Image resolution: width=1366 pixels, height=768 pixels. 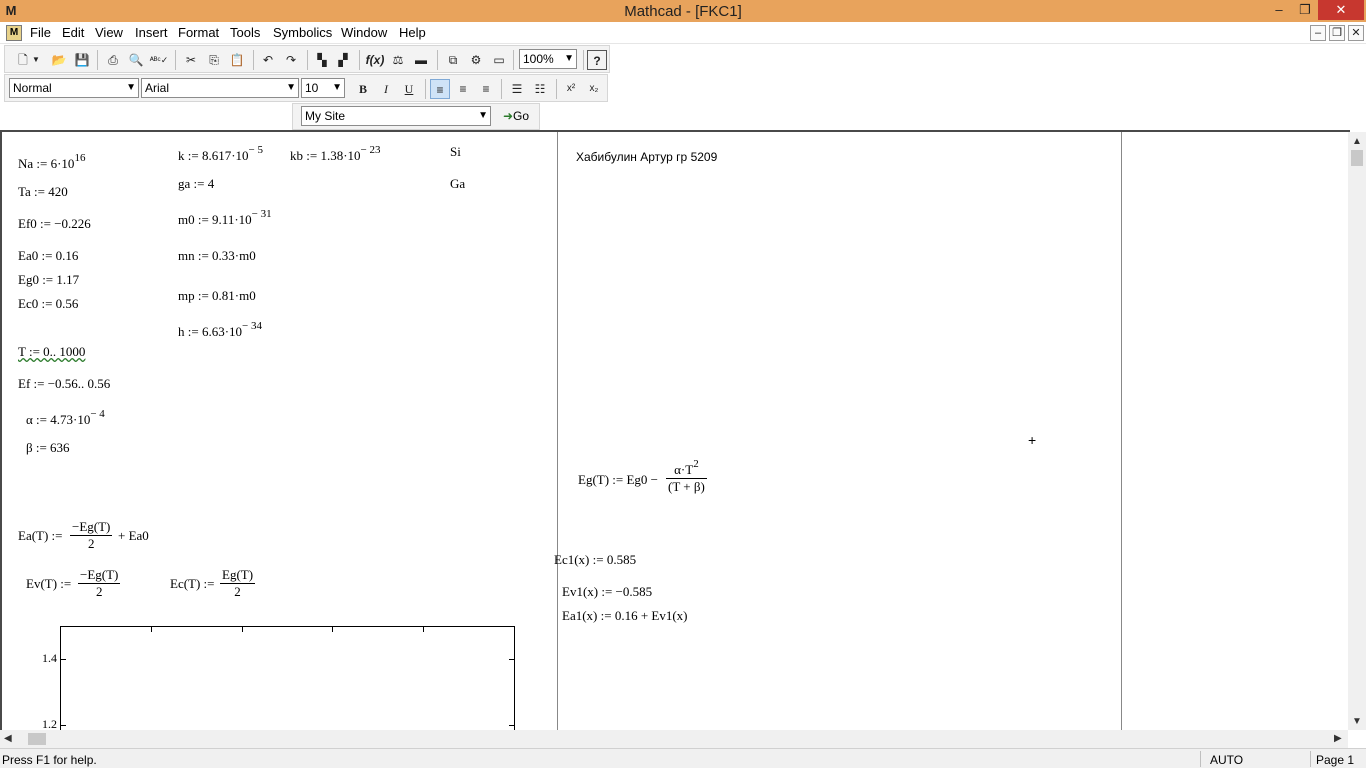 What do you see at coordinates (14, 33) in the screenshot?
I see `document-icon: M` at bounding box center [14, 33].